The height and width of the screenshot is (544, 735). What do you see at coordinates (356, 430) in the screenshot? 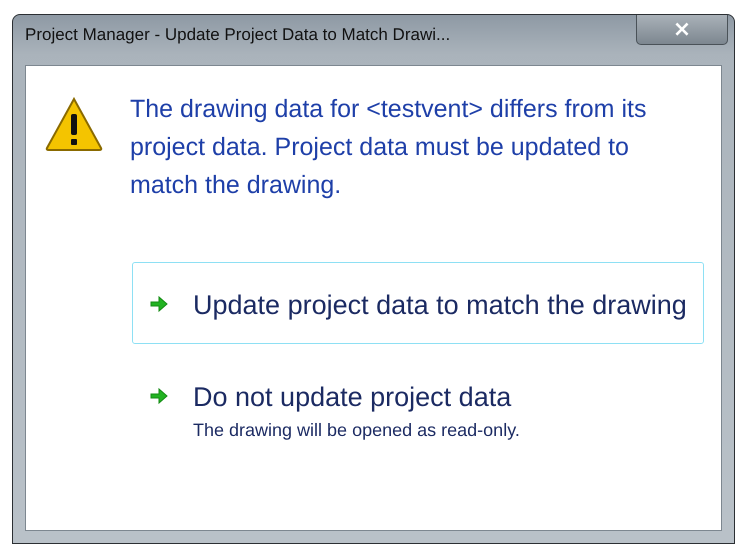
I see `command-link-note: The drawing will be opened as read-only.` at bounding box center [356, 430].